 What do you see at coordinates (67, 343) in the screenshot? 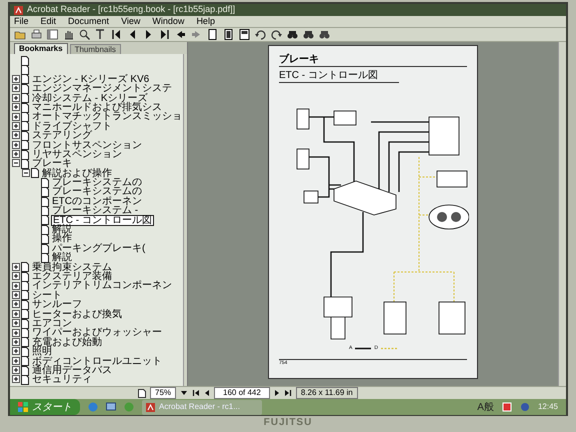
I see `bookmark-item: 充電および始動` at bounding box center [67, 343].